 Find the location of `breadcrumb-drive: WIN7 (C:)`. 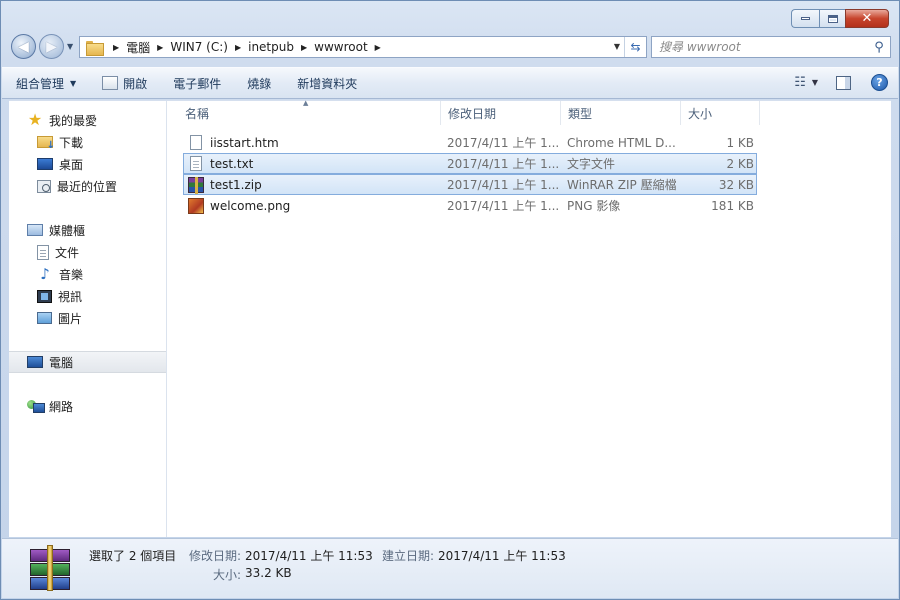

breadcrumb-drive: WIN7 (C:) is located at coordinates (199, 47).